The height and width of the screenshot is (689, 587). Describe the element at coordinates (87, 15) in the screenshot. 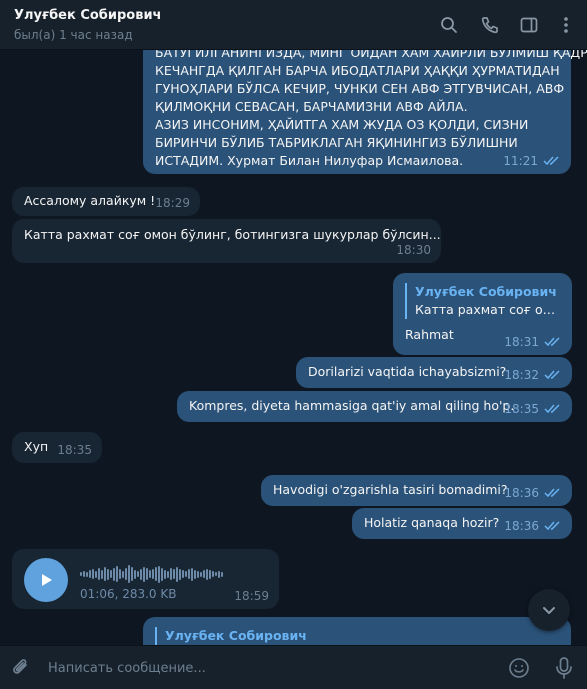

I see `contact-name: Улуғбек Собирович` at that location.